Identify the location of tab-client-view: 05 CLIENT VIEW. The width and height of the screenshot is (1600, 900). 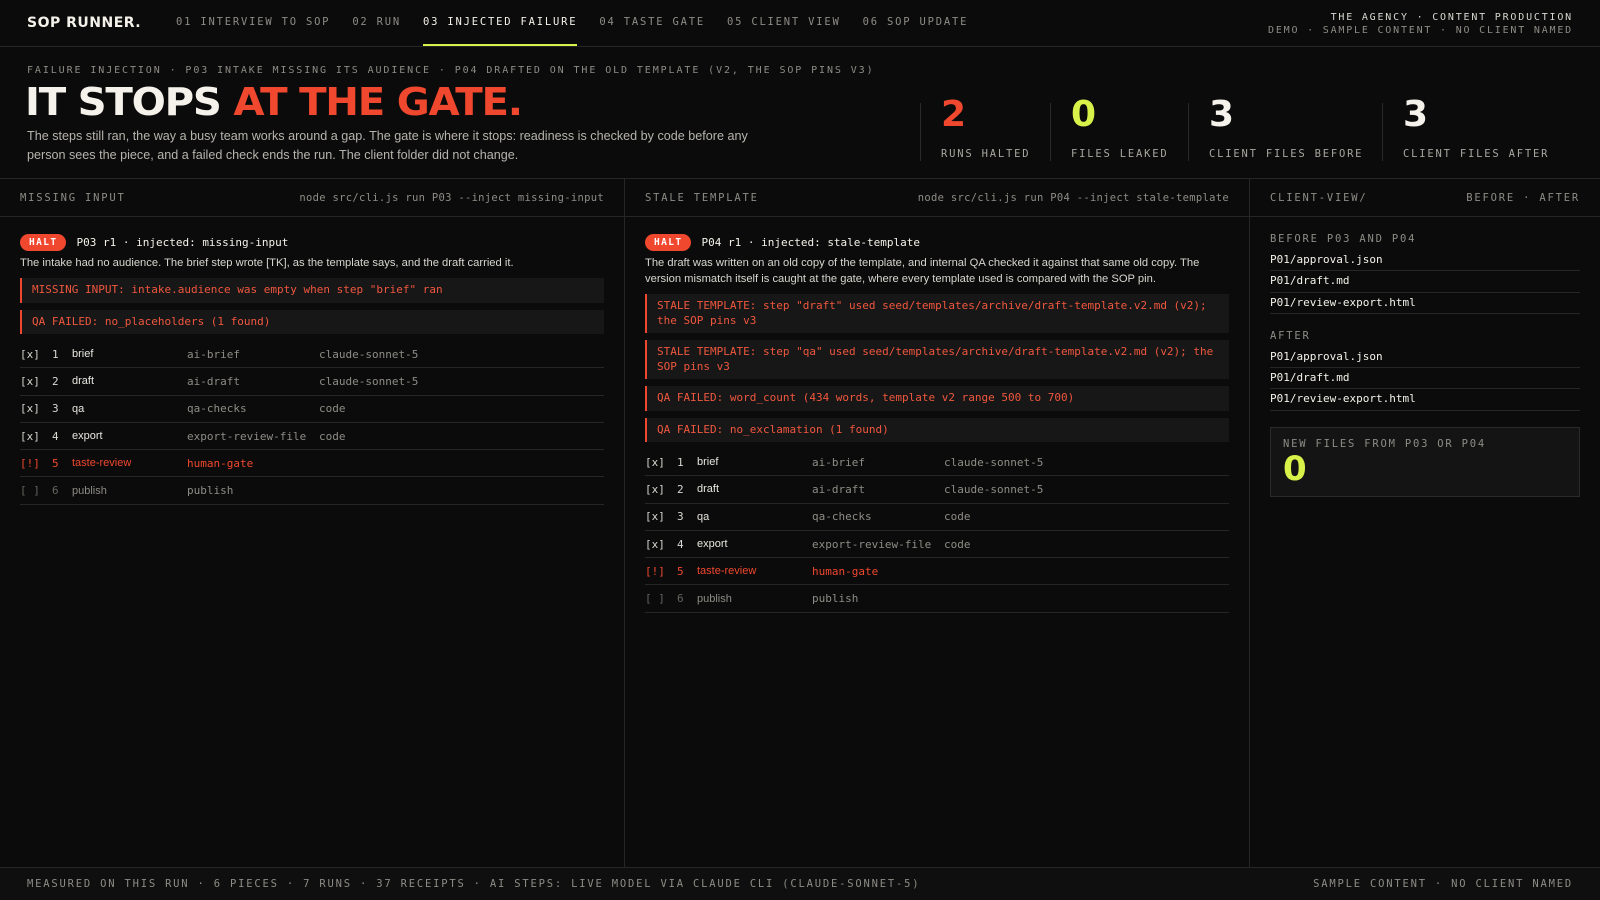
(784, 23).